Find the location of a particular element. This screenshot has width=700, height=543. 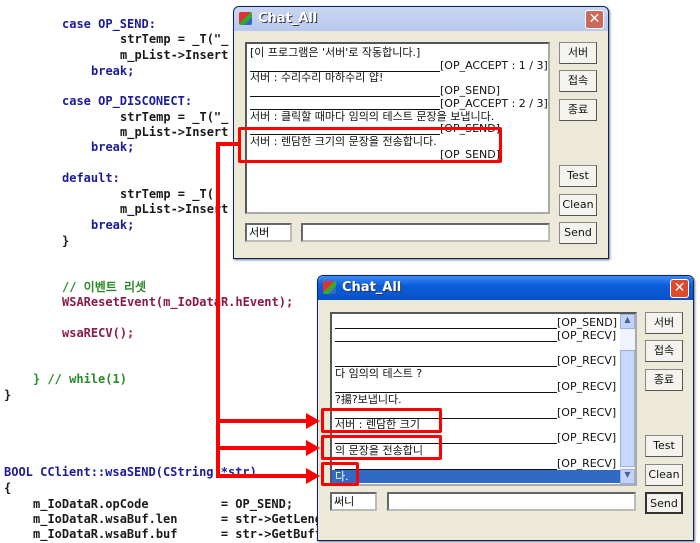

opcode-tag: [OP_ACCEPT : 2 / 3] is located at coordinates (494, 103).